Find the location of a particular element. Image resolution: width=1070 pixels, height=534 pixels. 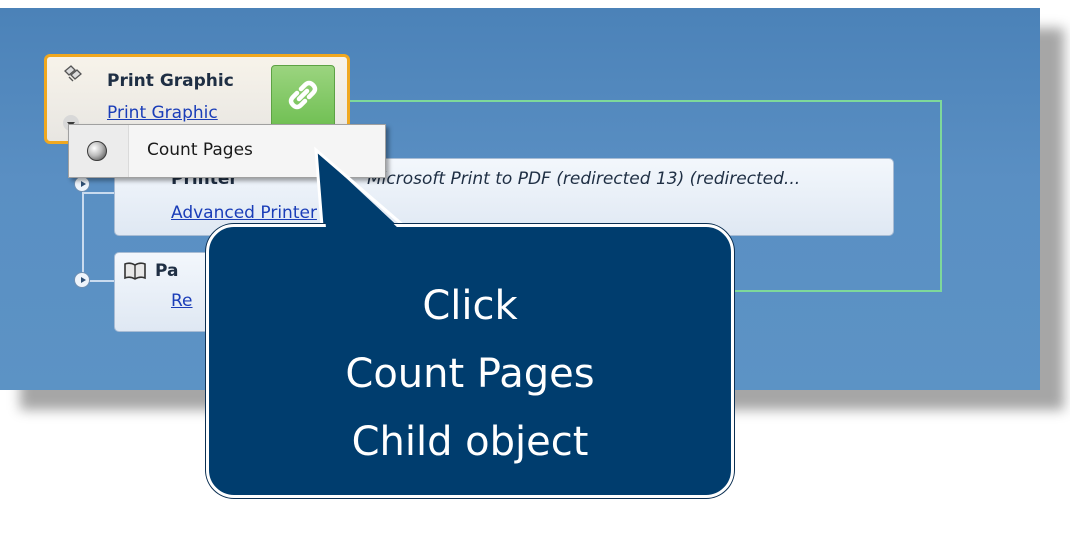

pages-node-link: Re is located at coordinates (182, 301).